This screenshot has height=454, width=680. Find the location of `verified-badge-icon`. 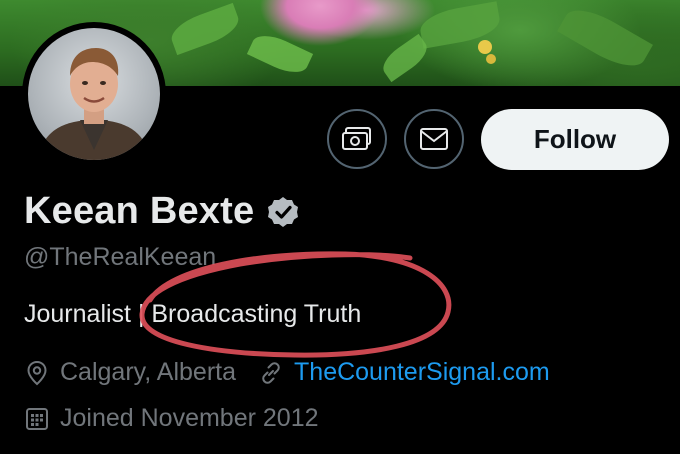

verified-badge-icon is located at coordinates (283, 212).